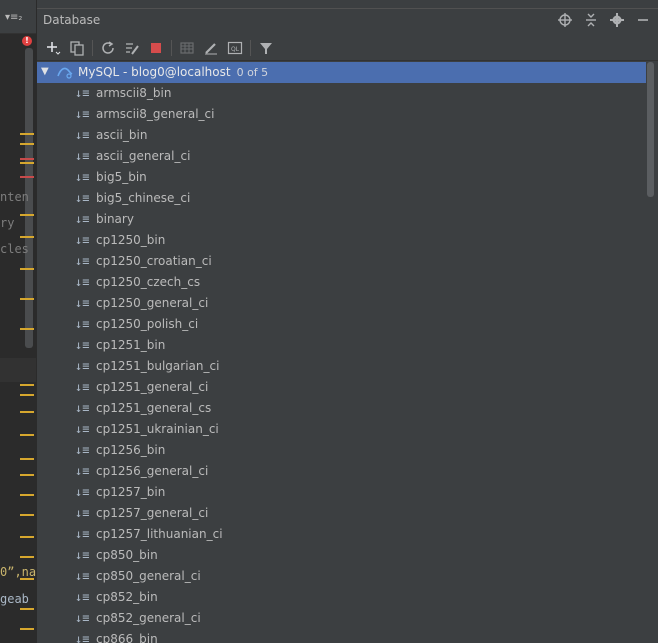 This screenshot has width=658, height=643. I want to click on code-fragment: cles, so click(14, 249).